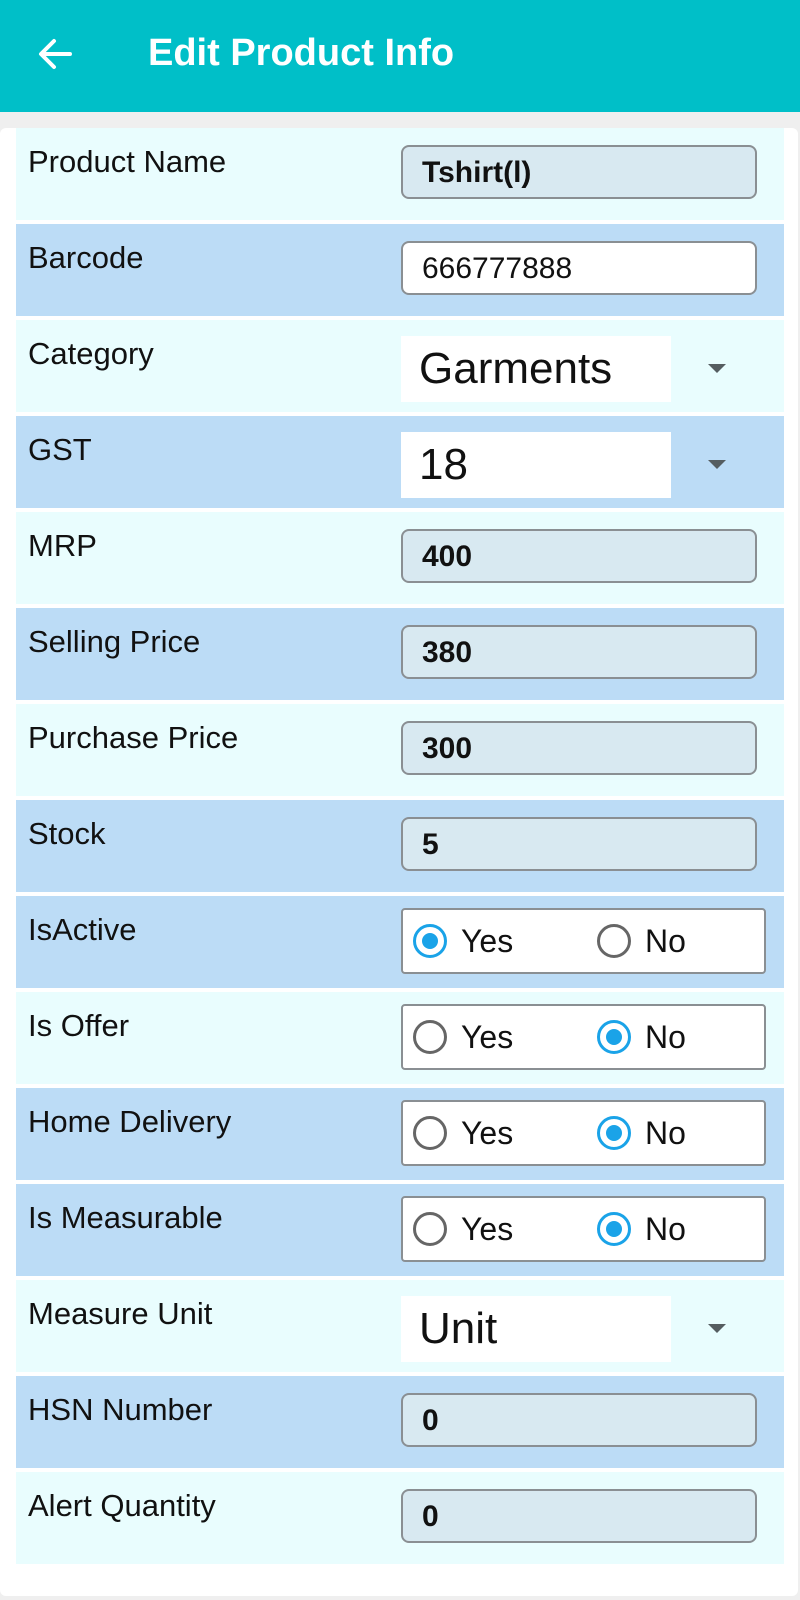 The width and height of the screenshot is (800, 1600). Describe the element at coordinates (536, 1329) in the screenshot. I see `measure-unit-select: Unit` at that location.